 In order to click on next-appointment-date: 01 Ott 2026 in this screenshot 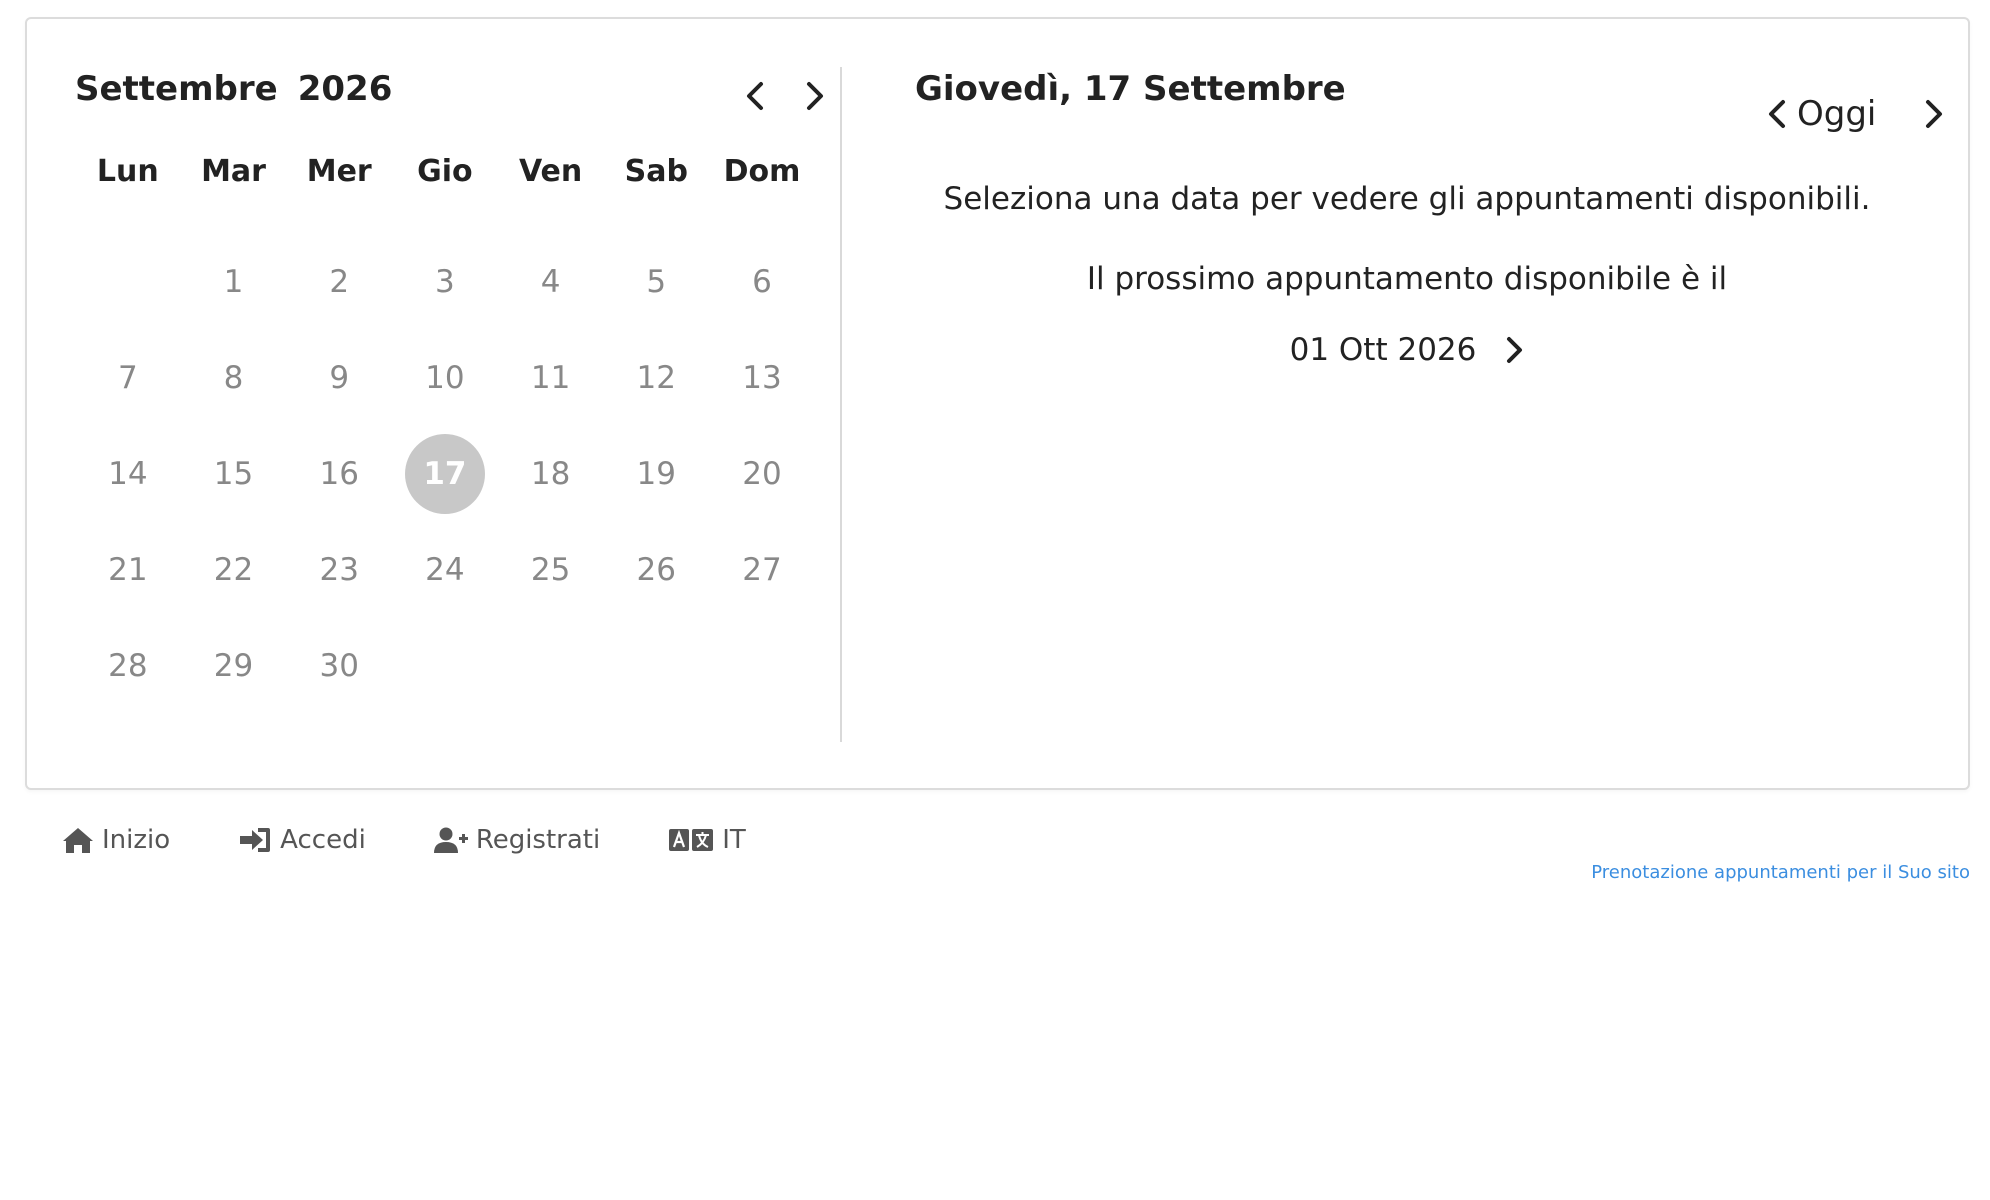, I will do `click(1383, 350)`.